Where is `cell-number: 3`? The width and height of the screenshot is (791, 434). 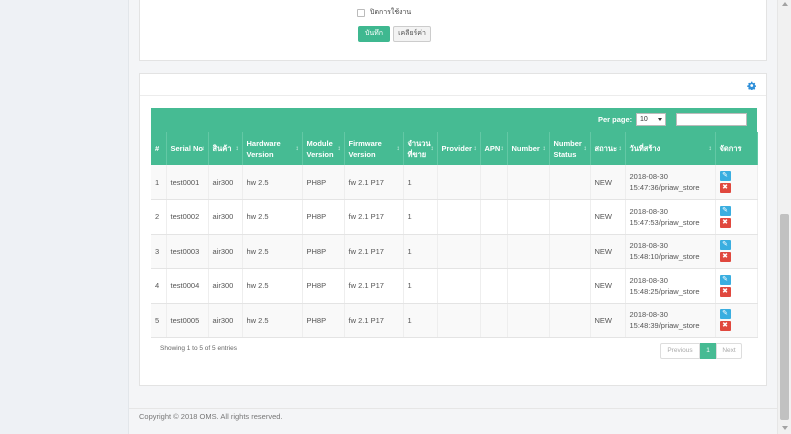
cell-number: 3 is located at coordinates (159, 251).